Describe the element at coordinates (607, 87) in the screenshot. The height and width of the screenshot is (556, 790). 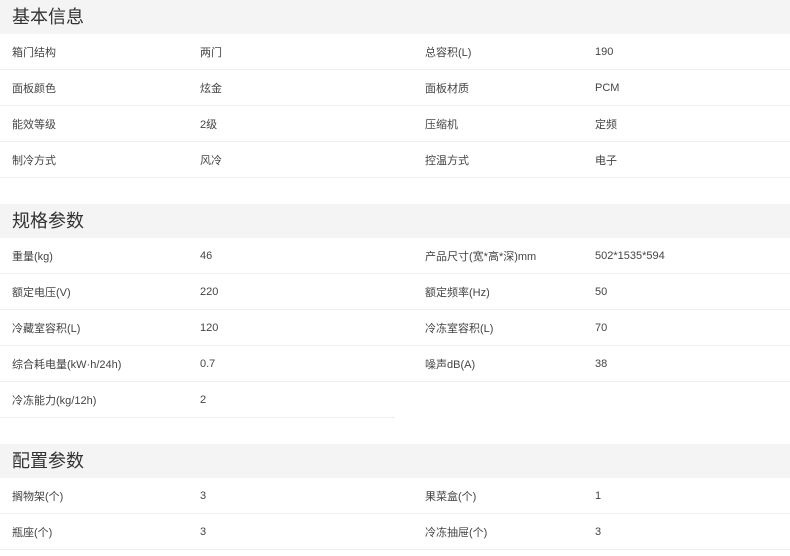
I see `spec-value: PCM` at that location.